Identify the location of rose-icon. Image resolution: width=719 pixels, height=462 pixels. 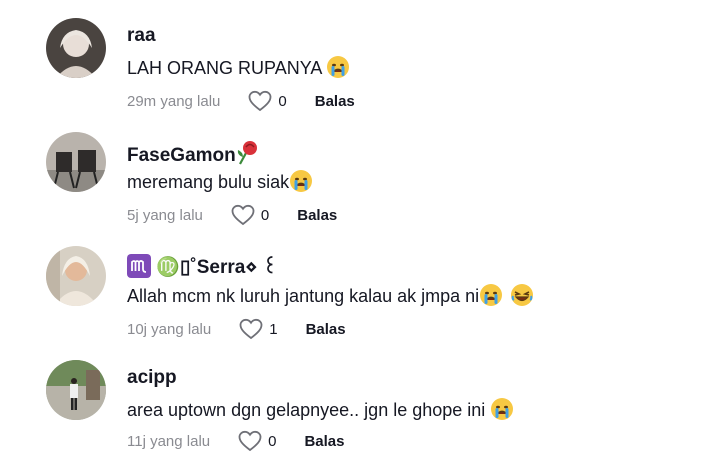
(247, 153).